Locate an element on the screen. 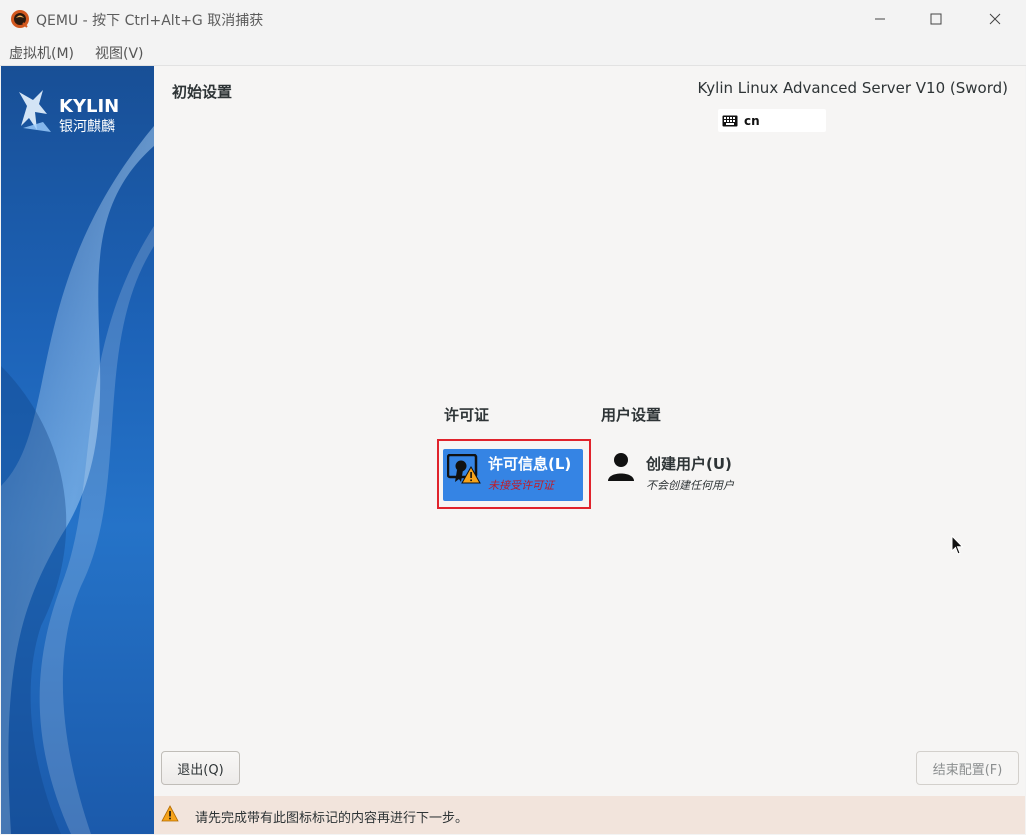 Image resolution: width=1026 pixels, height=835 pixels. create-user-spoke: 创建用户(U) 不会创建任何用户 is located at coordinates (704, 475).